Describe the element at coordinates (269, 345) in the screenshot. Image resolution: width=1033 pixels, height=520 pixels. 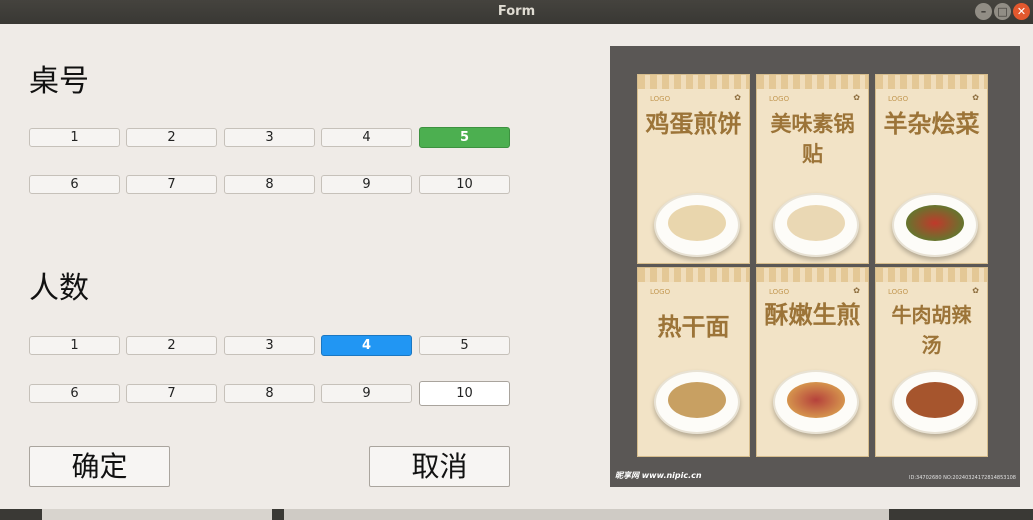
I see `people-count-button: 3` at that location.